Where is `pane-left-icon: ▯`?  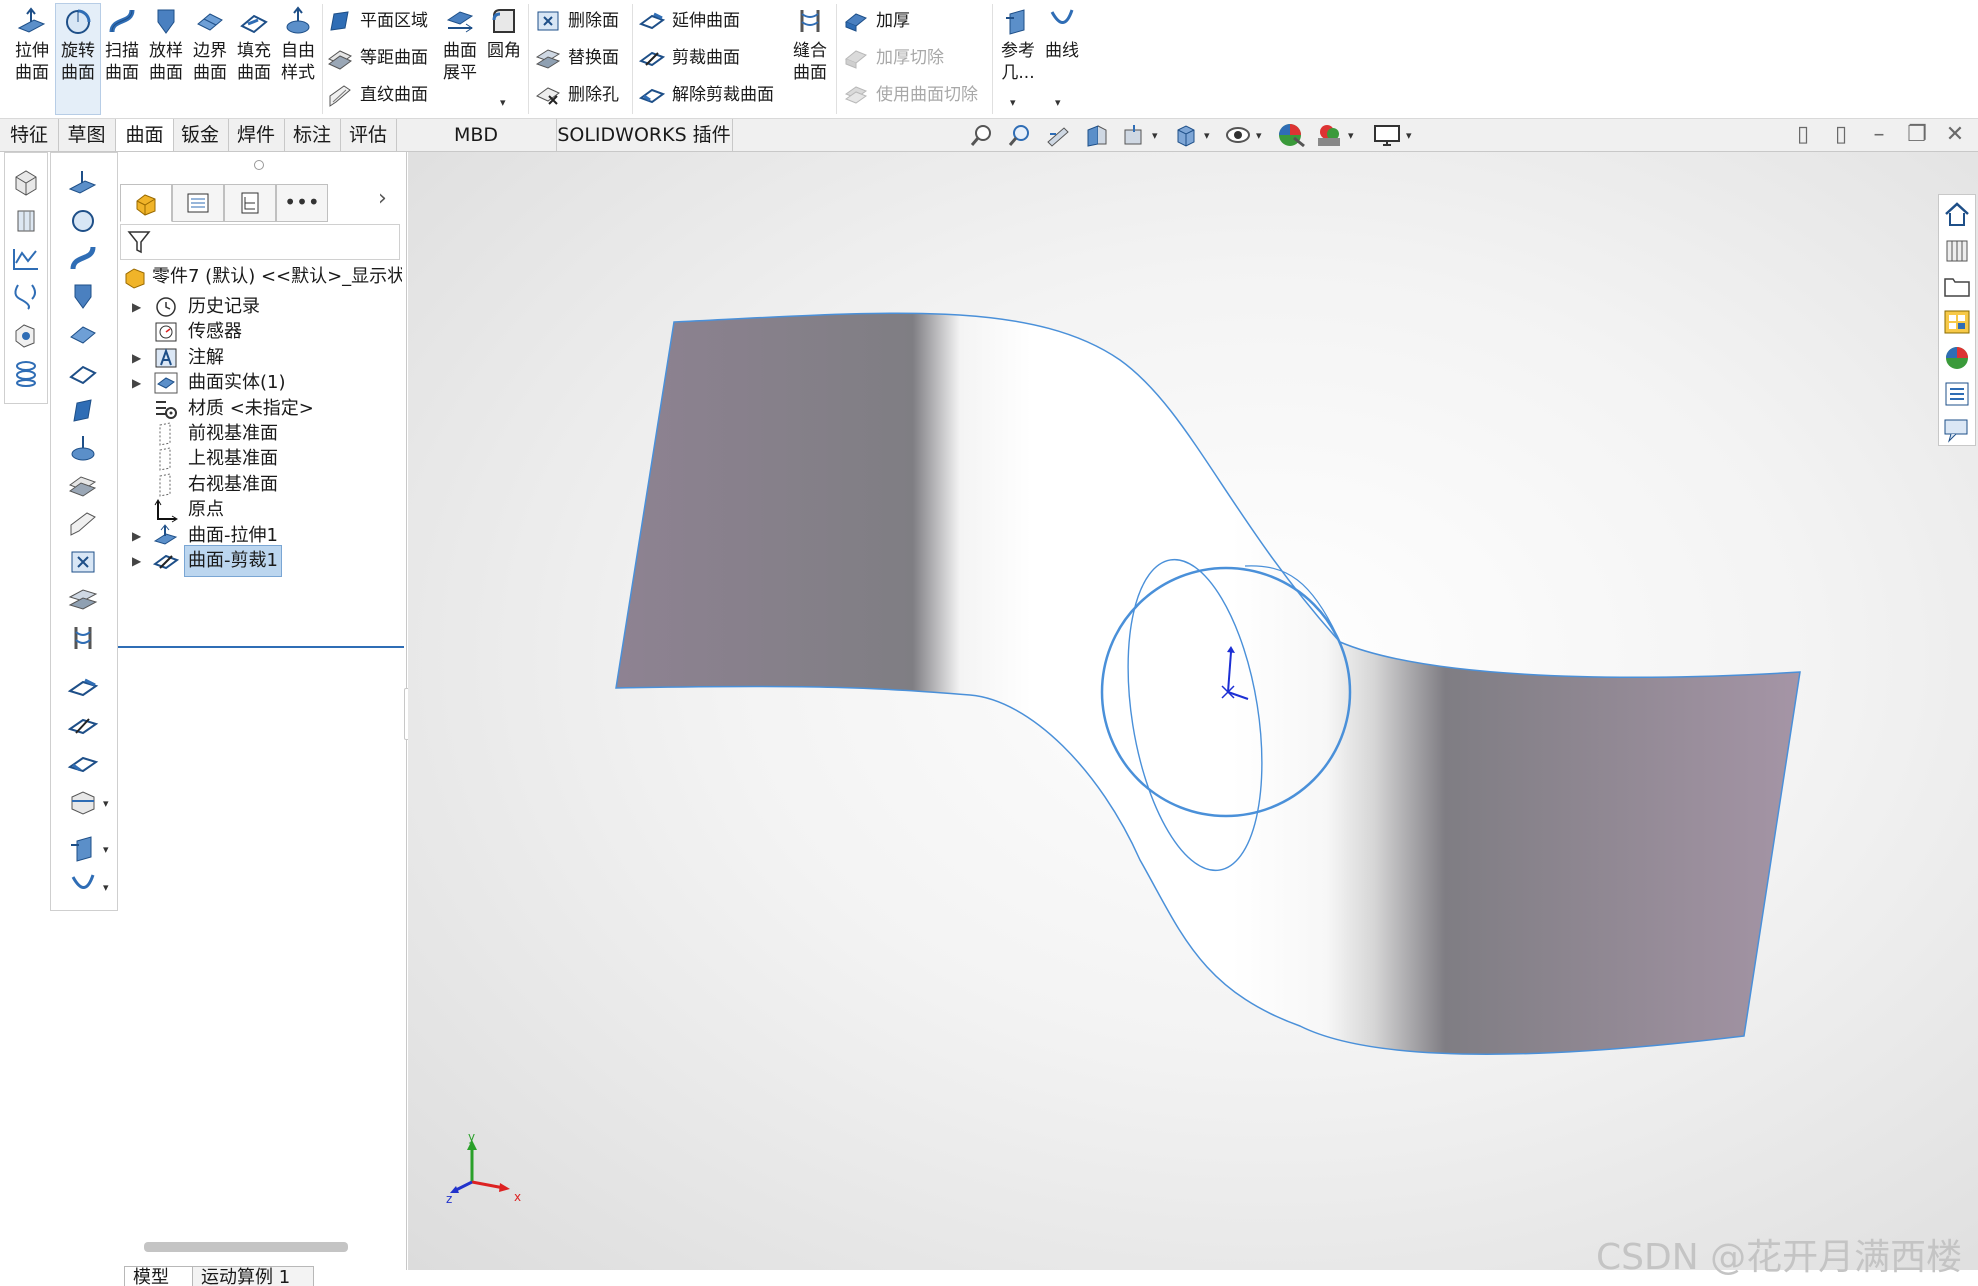
pane-left-icon: ▯ is located at coordinates (1803, 135).